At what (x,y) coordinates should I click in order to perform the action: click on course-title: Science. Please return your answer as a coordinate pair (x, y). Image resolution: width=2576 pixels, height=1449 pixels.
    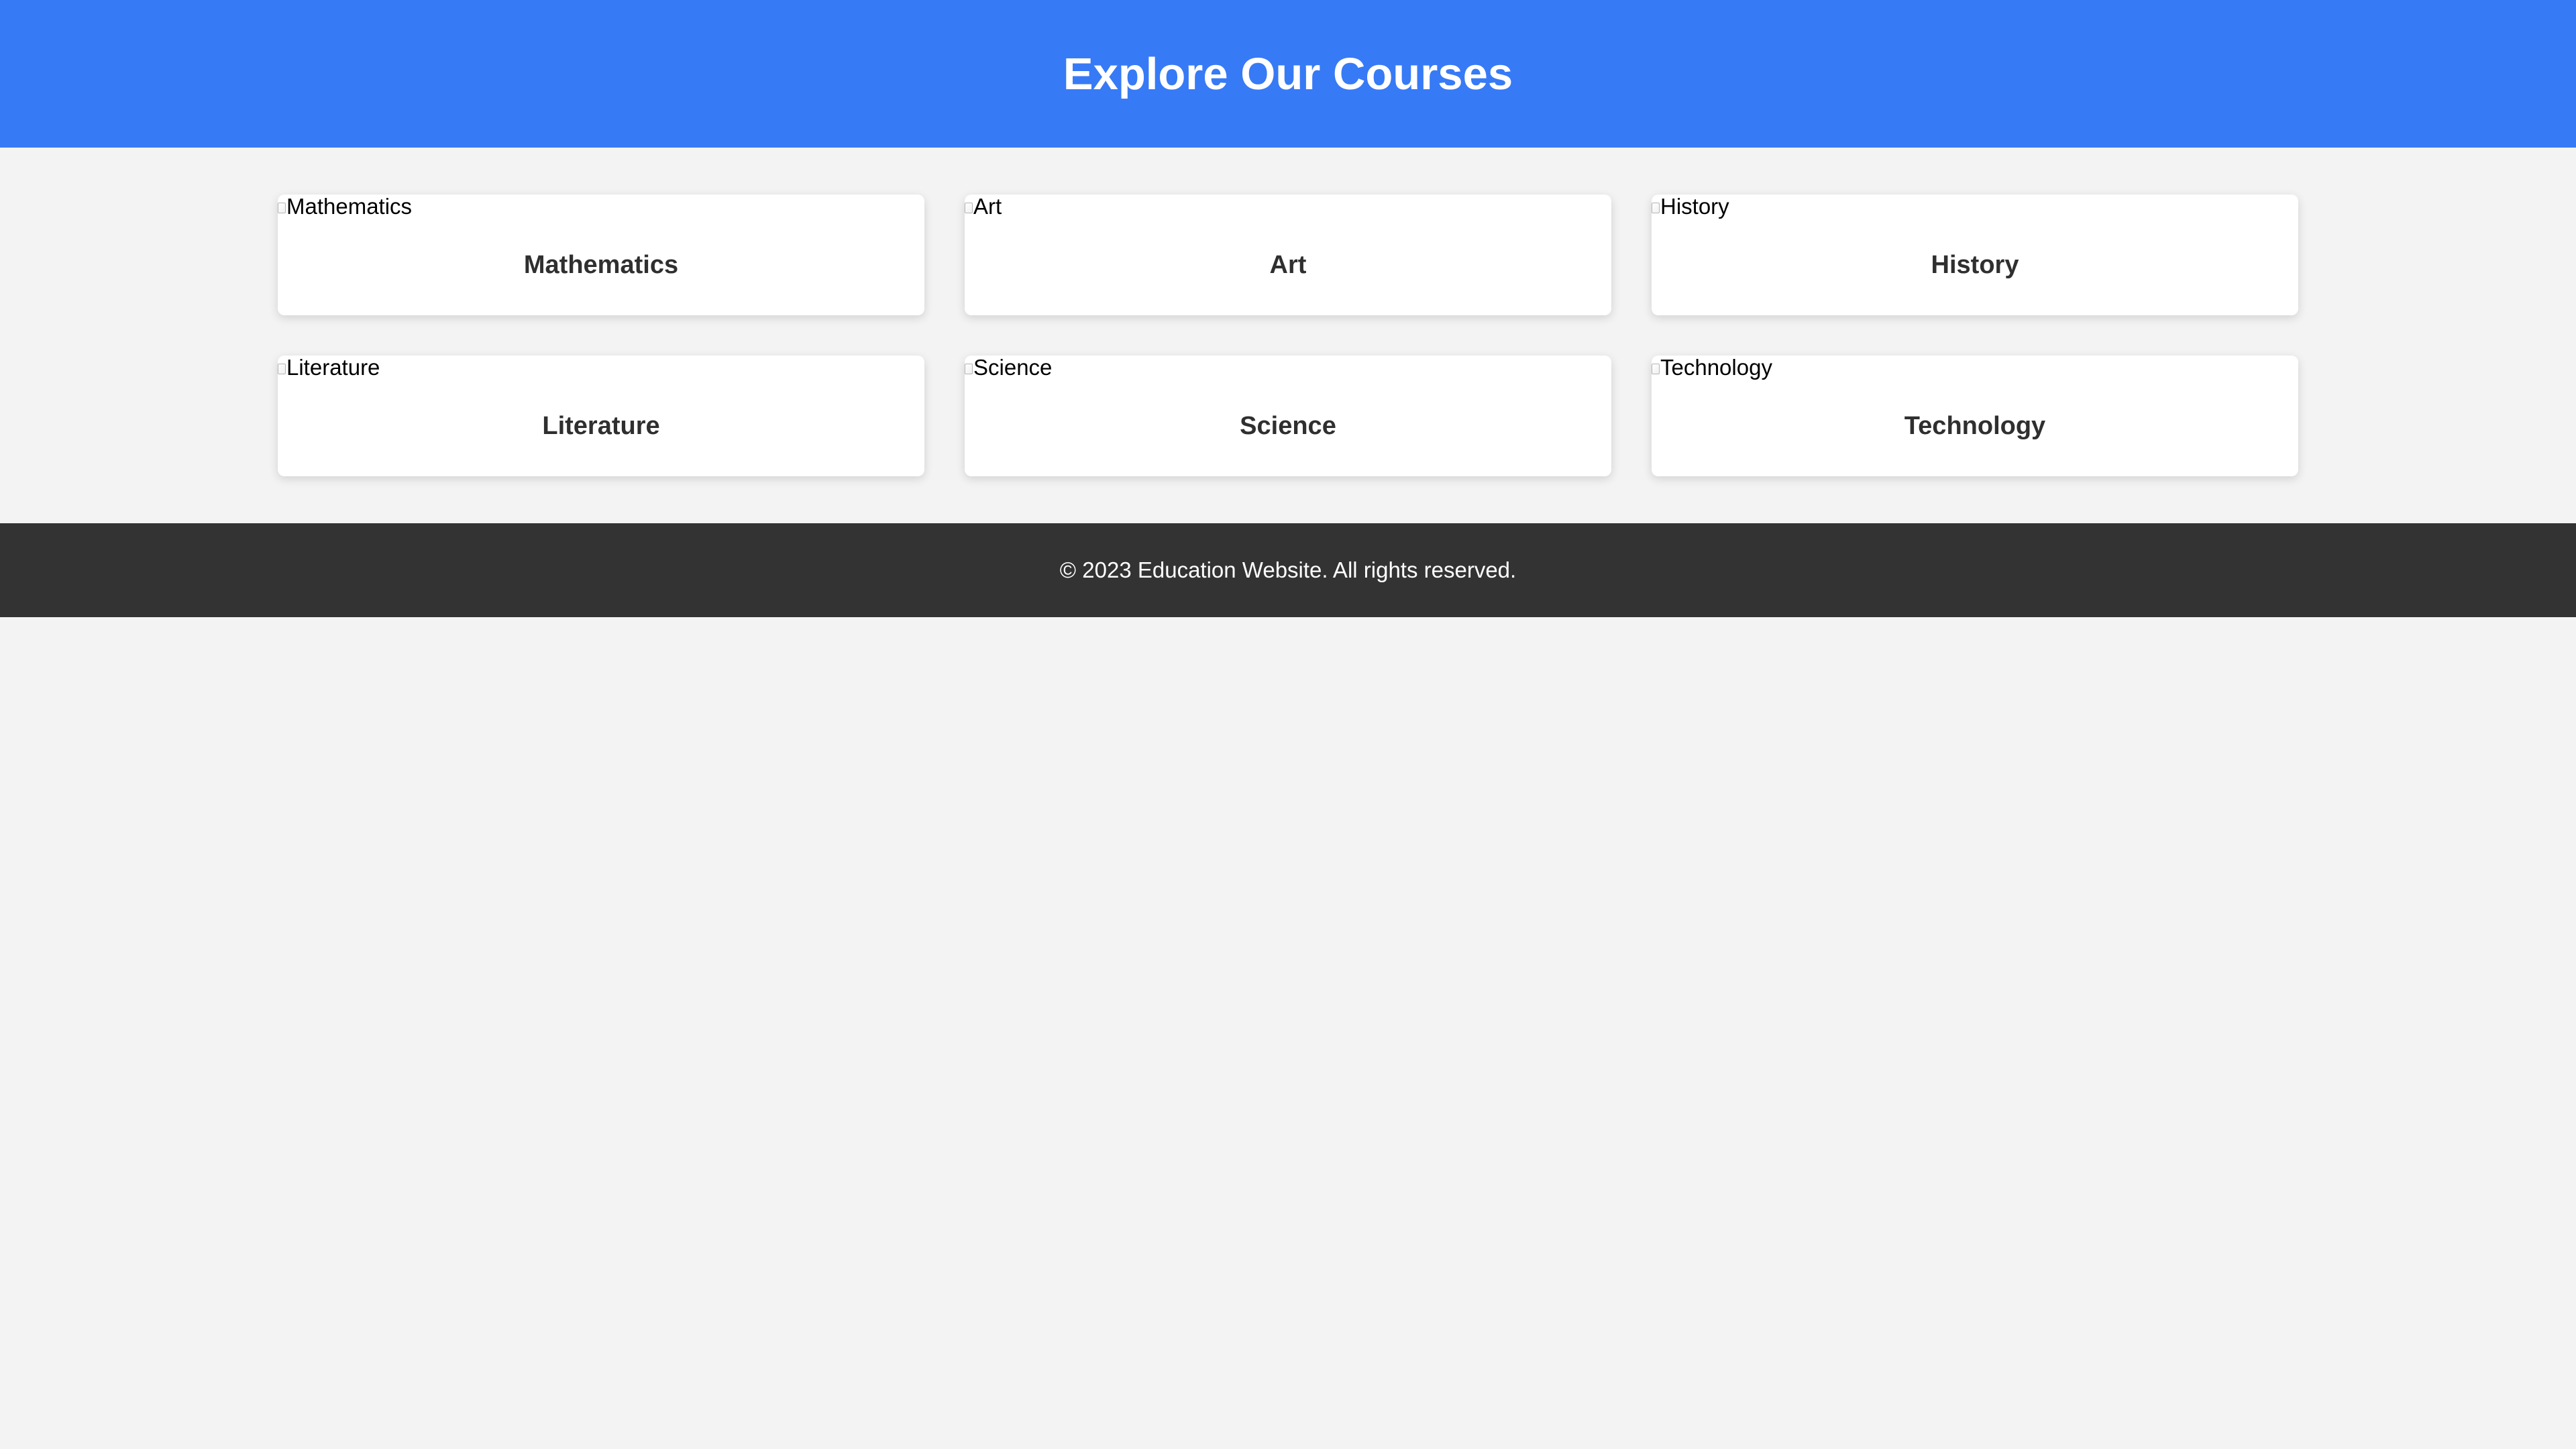
    Looking at the image, I should click on (1288, 426).